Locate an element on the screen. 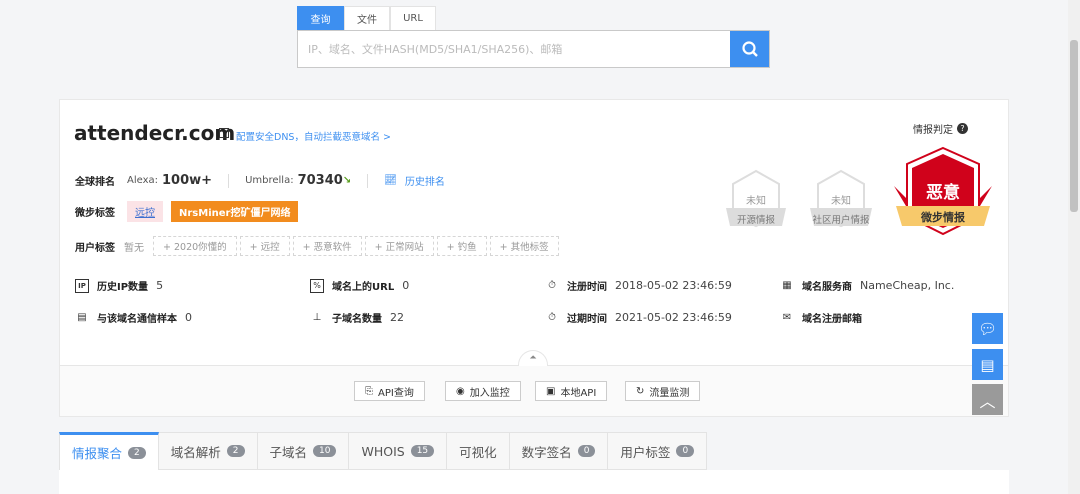 Image resolution: width=1080 pixels, height=494 pixels. mail-icon: ✉︎ is located at coordinates (787, 317).